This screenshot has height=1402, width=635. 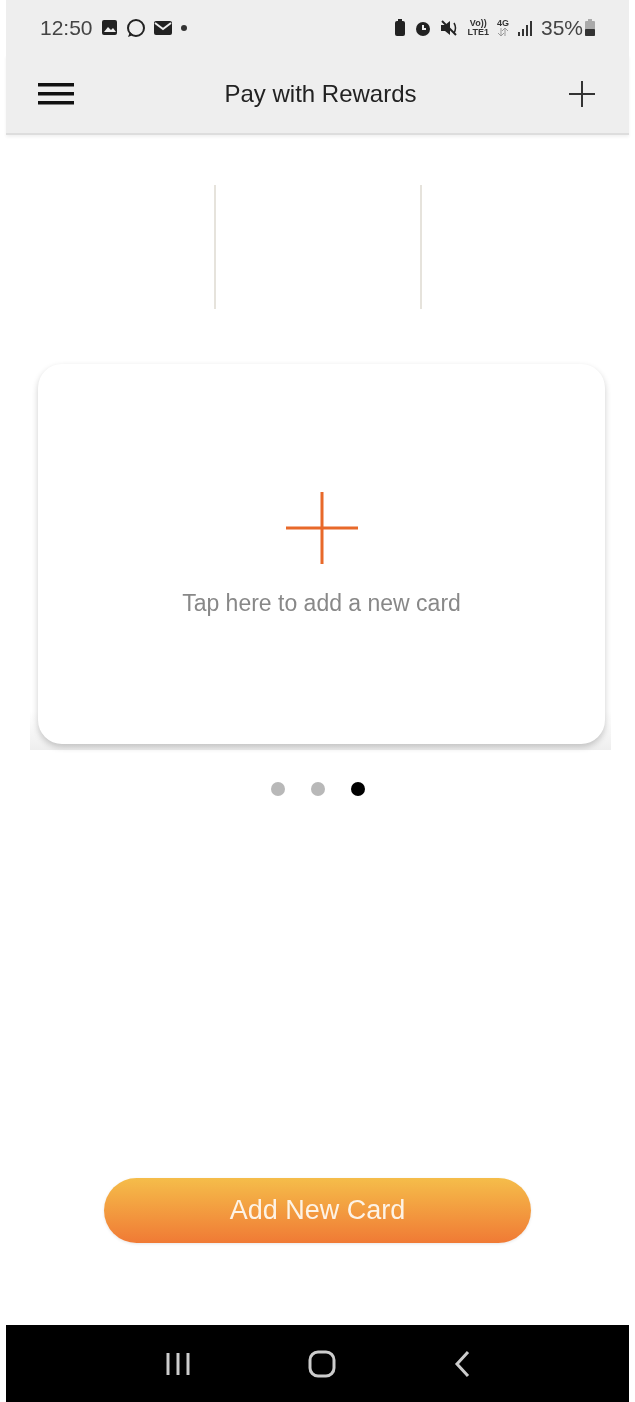 I want to click on add-new-card-button: Add New Card, so click(x=317, y=1210).